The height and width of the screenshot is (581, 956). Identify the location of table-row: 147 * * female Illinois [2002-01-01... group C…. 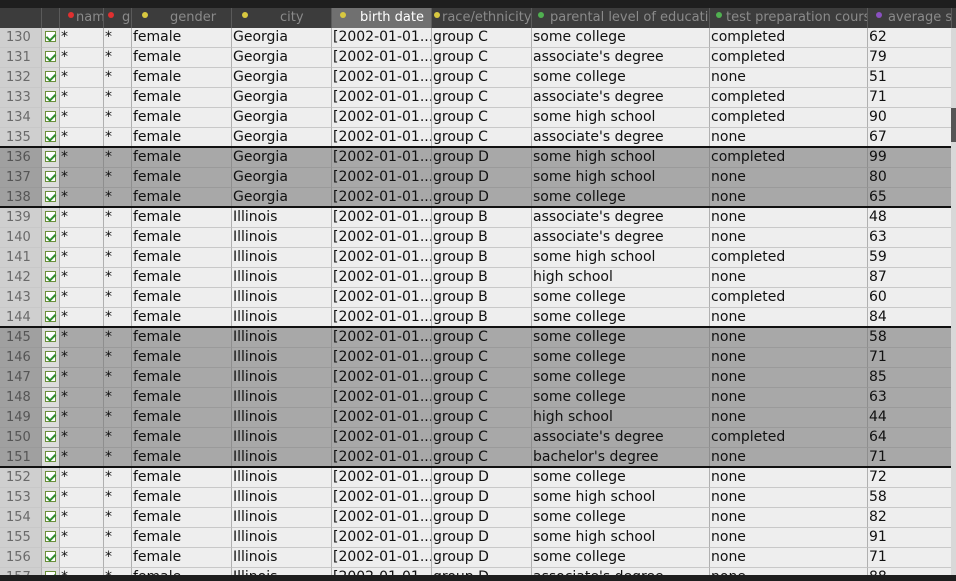
(478, 378).